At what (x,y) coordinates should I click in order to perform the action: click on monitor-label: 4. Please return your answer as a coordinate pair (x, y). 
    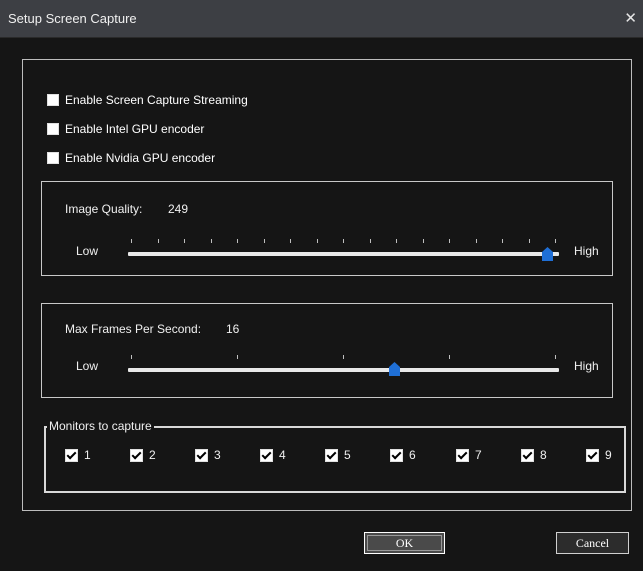
    Looking at the image, I should click on (282, 455).